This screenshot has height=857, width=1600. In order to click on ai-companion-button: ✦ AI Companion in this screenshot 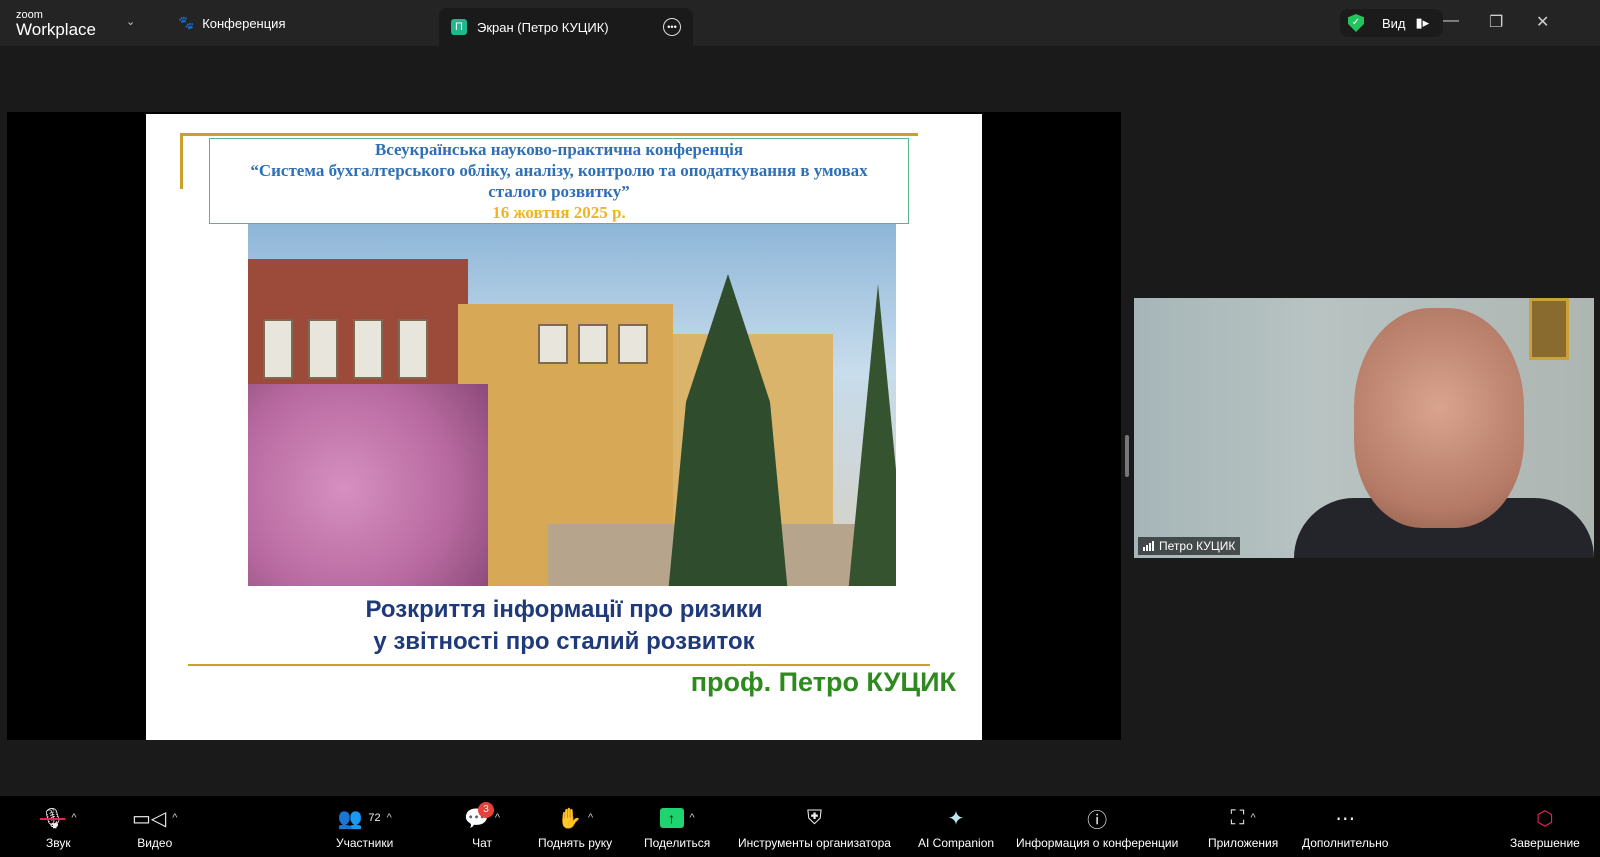, I will do `click(956, 828)`.